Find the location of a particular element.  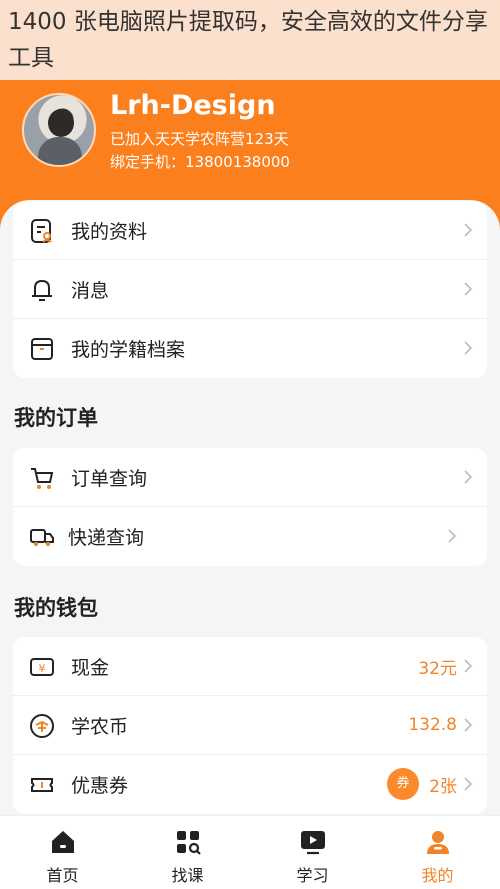

menu-item-order-query: 订单查询 is located at coordinates (250, 477).